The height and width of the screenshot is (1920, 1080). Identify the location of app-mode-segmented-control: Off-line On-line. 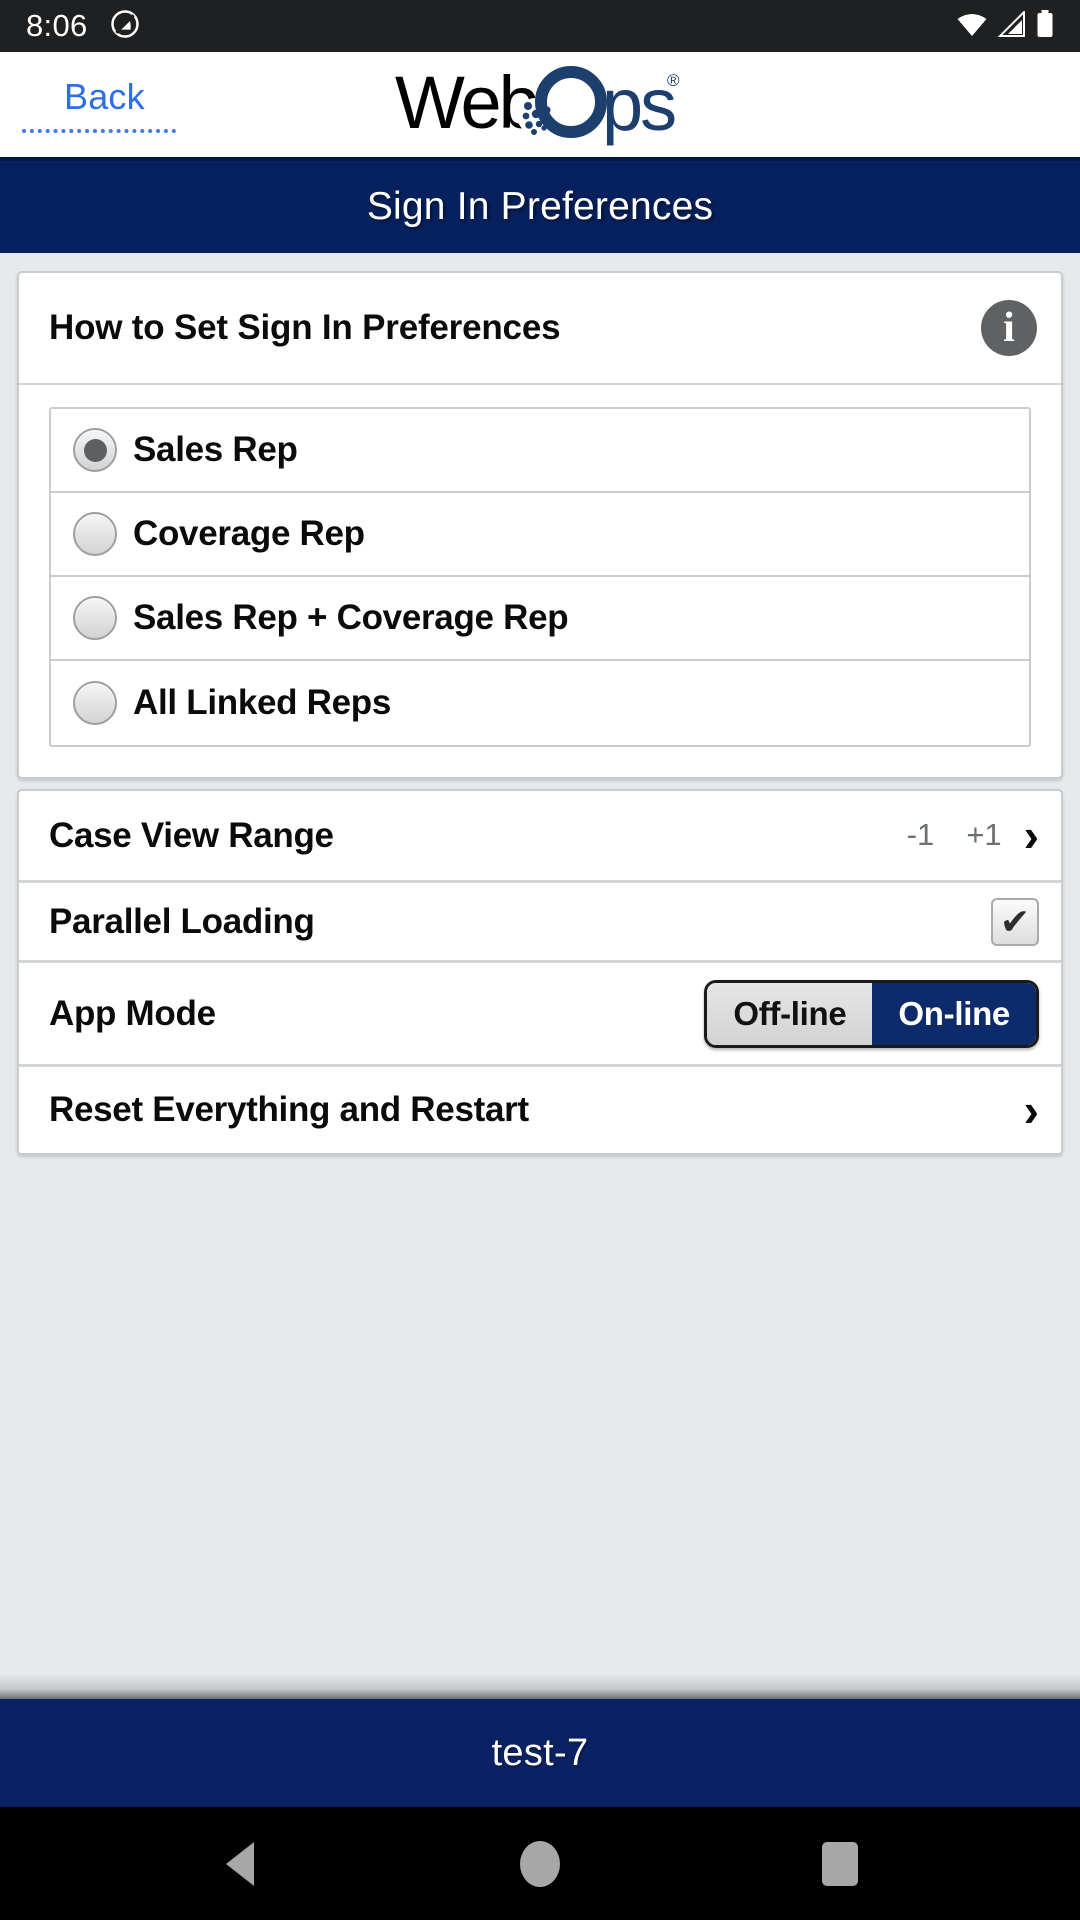
(871, 1013).